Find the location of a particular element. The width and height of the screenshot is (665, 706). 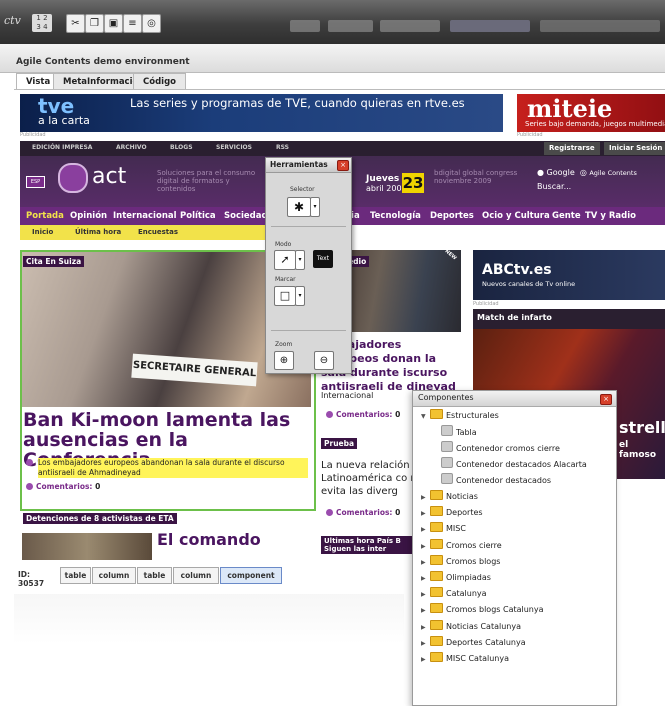

text-mode-button: Text is located at coordinates (323, 259).